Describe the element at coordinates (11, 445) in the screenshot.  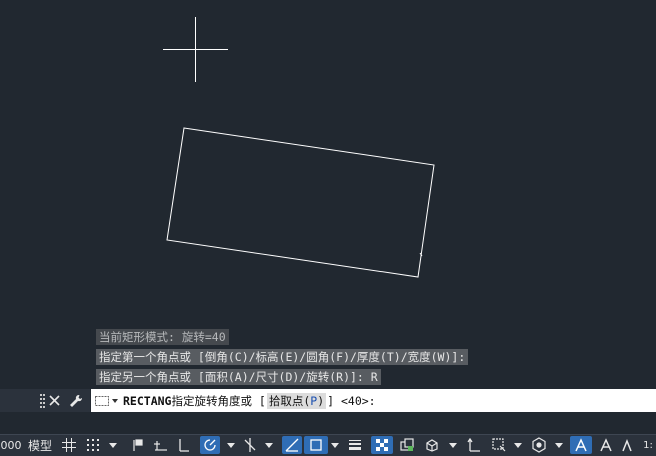
I see `coordinate-readout: 000` at that location.